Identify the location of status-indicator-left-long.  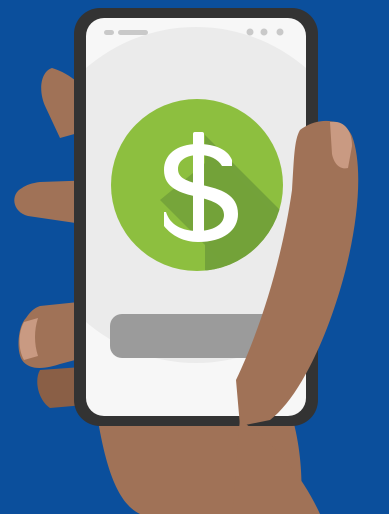
(133, 32).